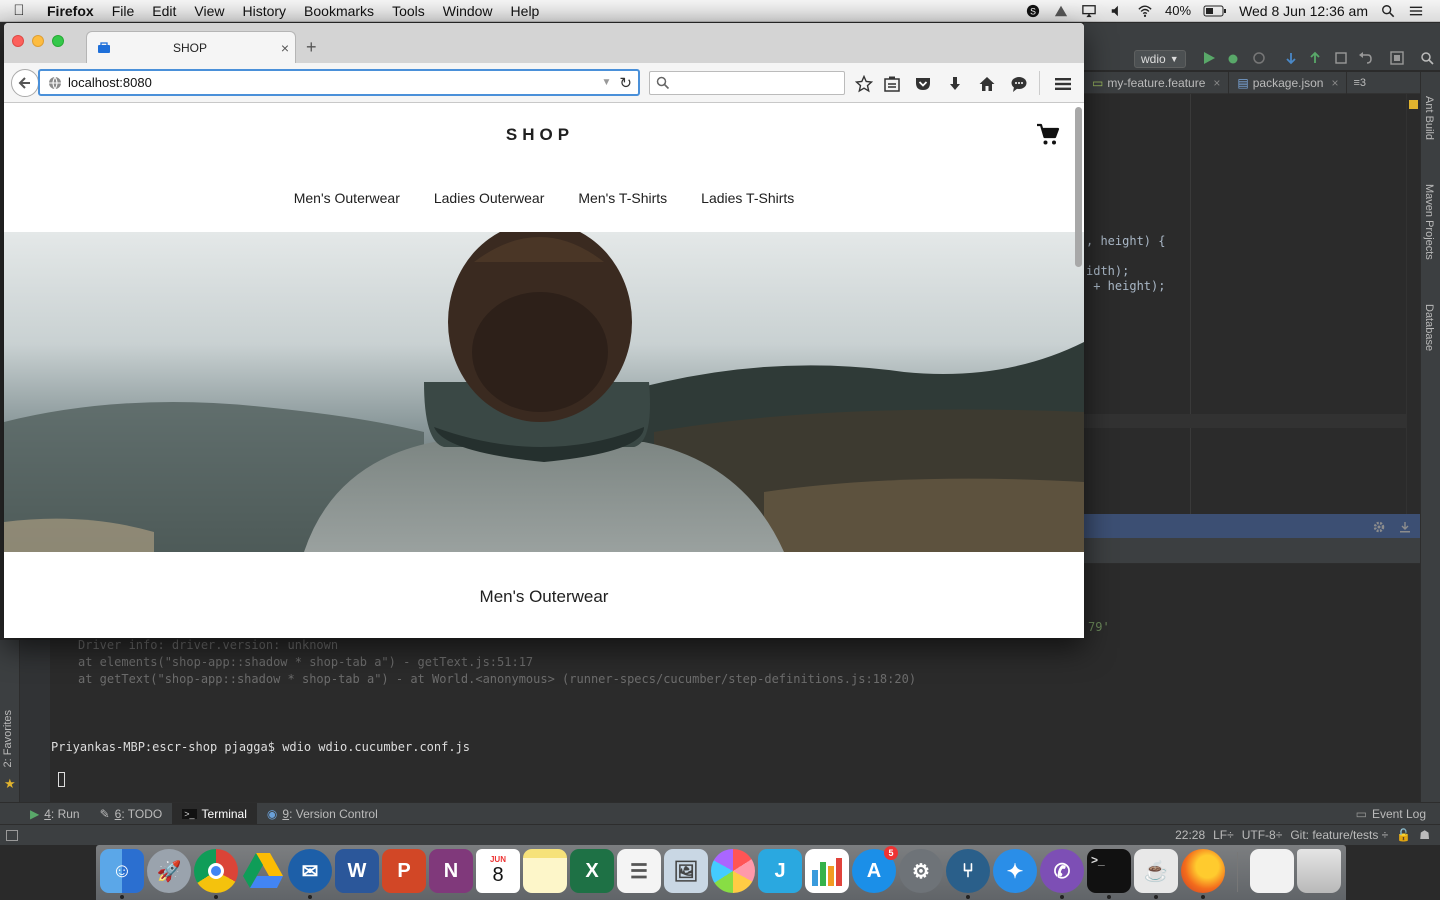 The height and width of the screenshot is (900, 1440). Describe the element at coordinates (747, 83) in the screenshot. I see `search-bar` at that location.